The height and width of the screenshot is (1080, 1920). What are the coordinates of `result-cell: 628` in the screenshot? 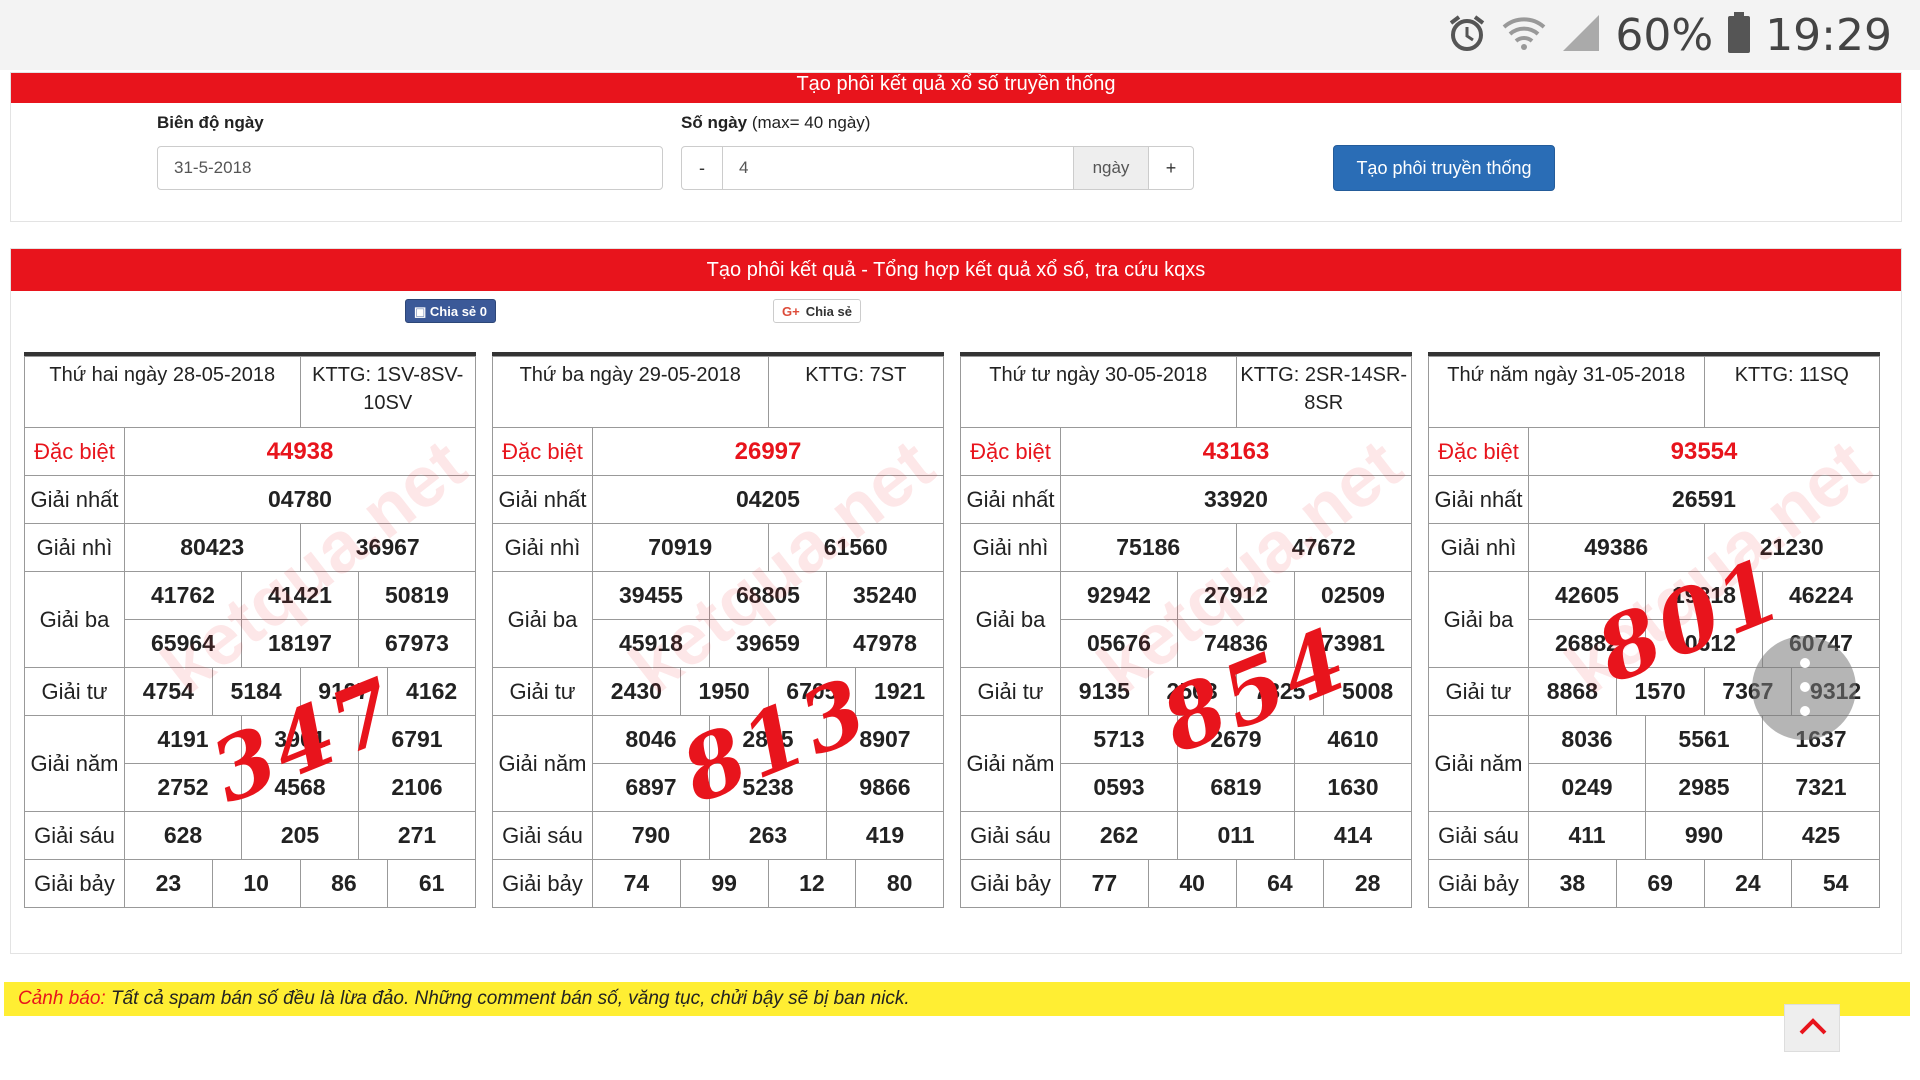 It's located at (183, 835).